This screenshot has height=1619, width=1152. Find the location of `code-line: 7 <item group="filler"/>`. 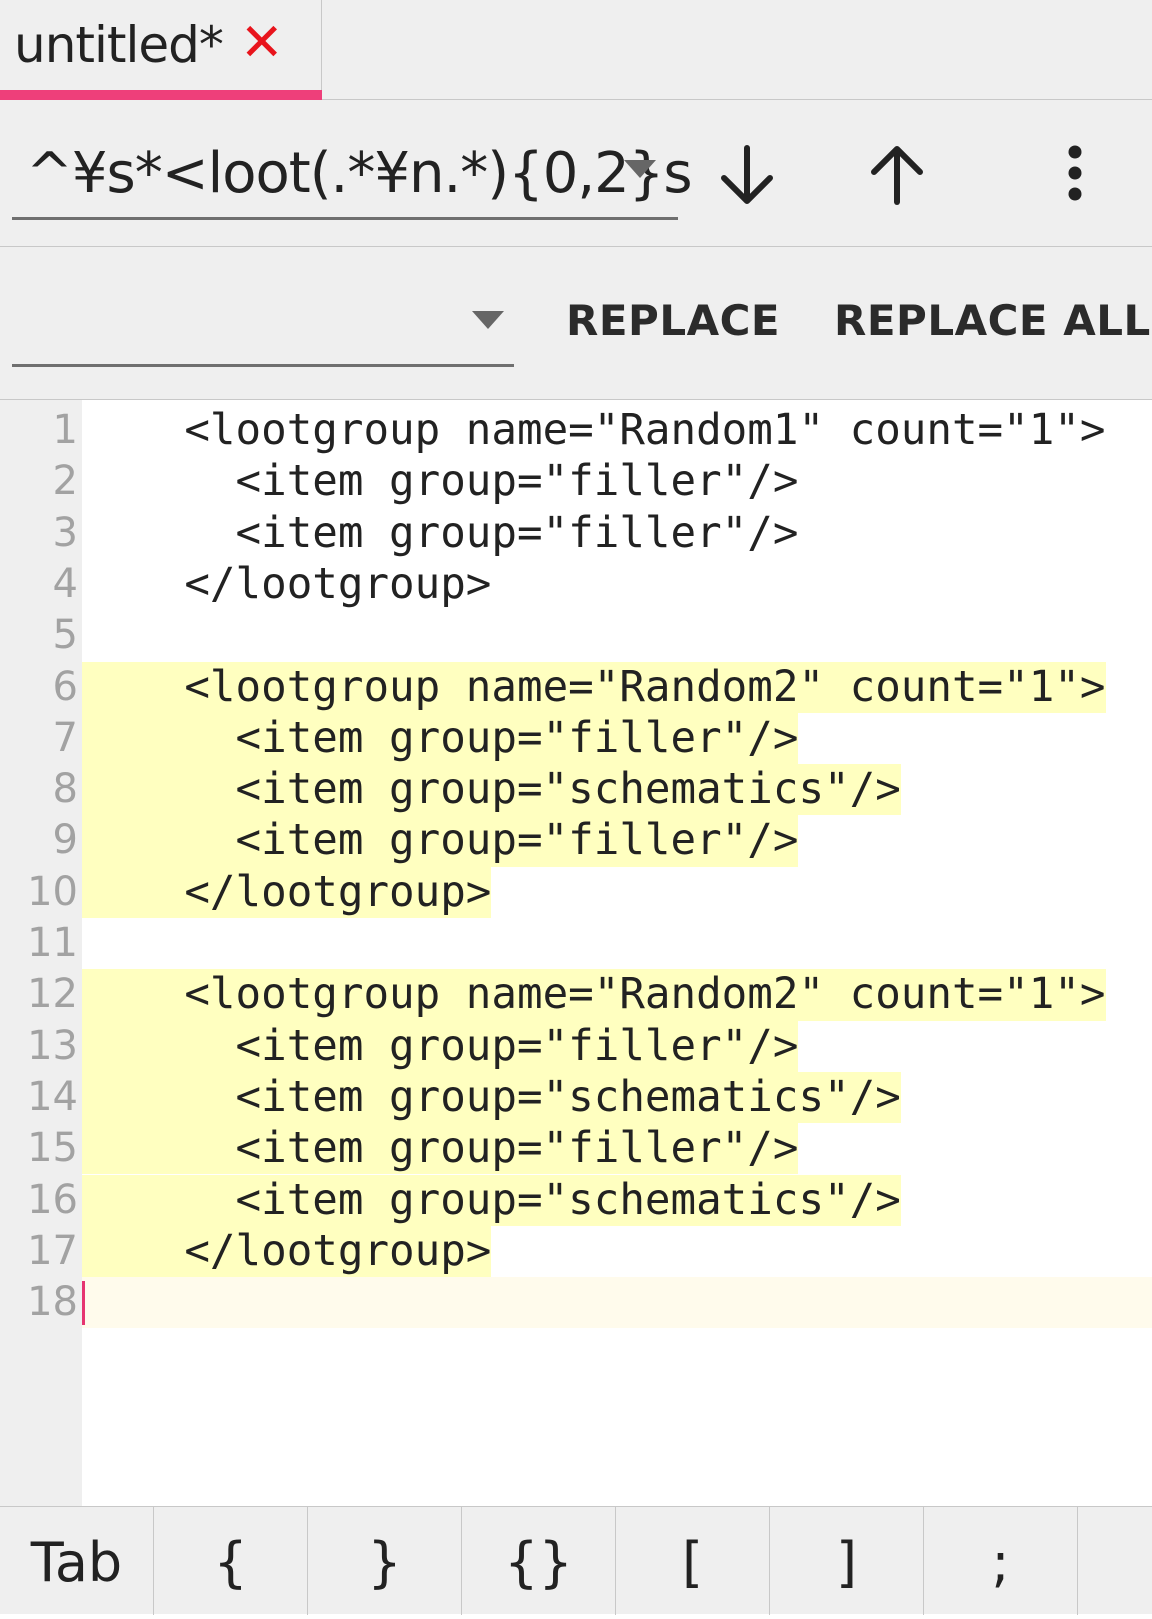

code-line: 7 <item group="filler"/> is located at coordinates (576, 738).